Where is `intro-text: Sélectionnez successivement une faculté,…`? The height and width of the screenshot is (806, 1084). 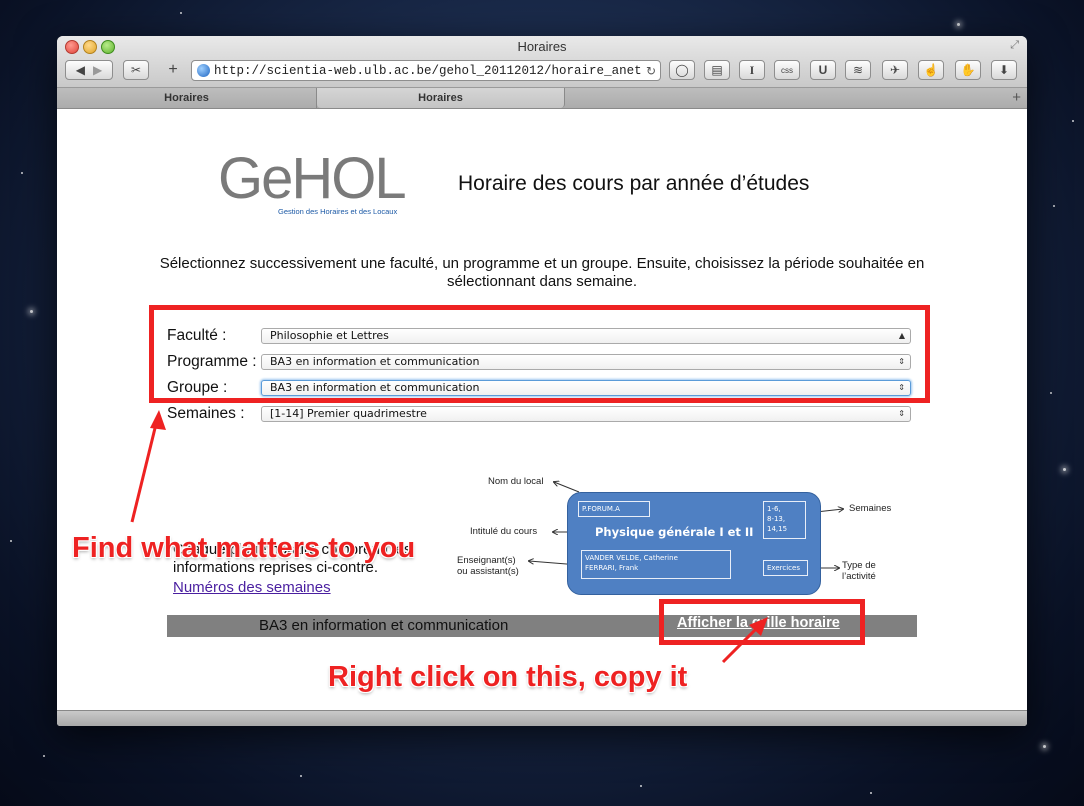
intro-text: Sélectionnez successivement une faculté,… is located at coordinates (542, 272).